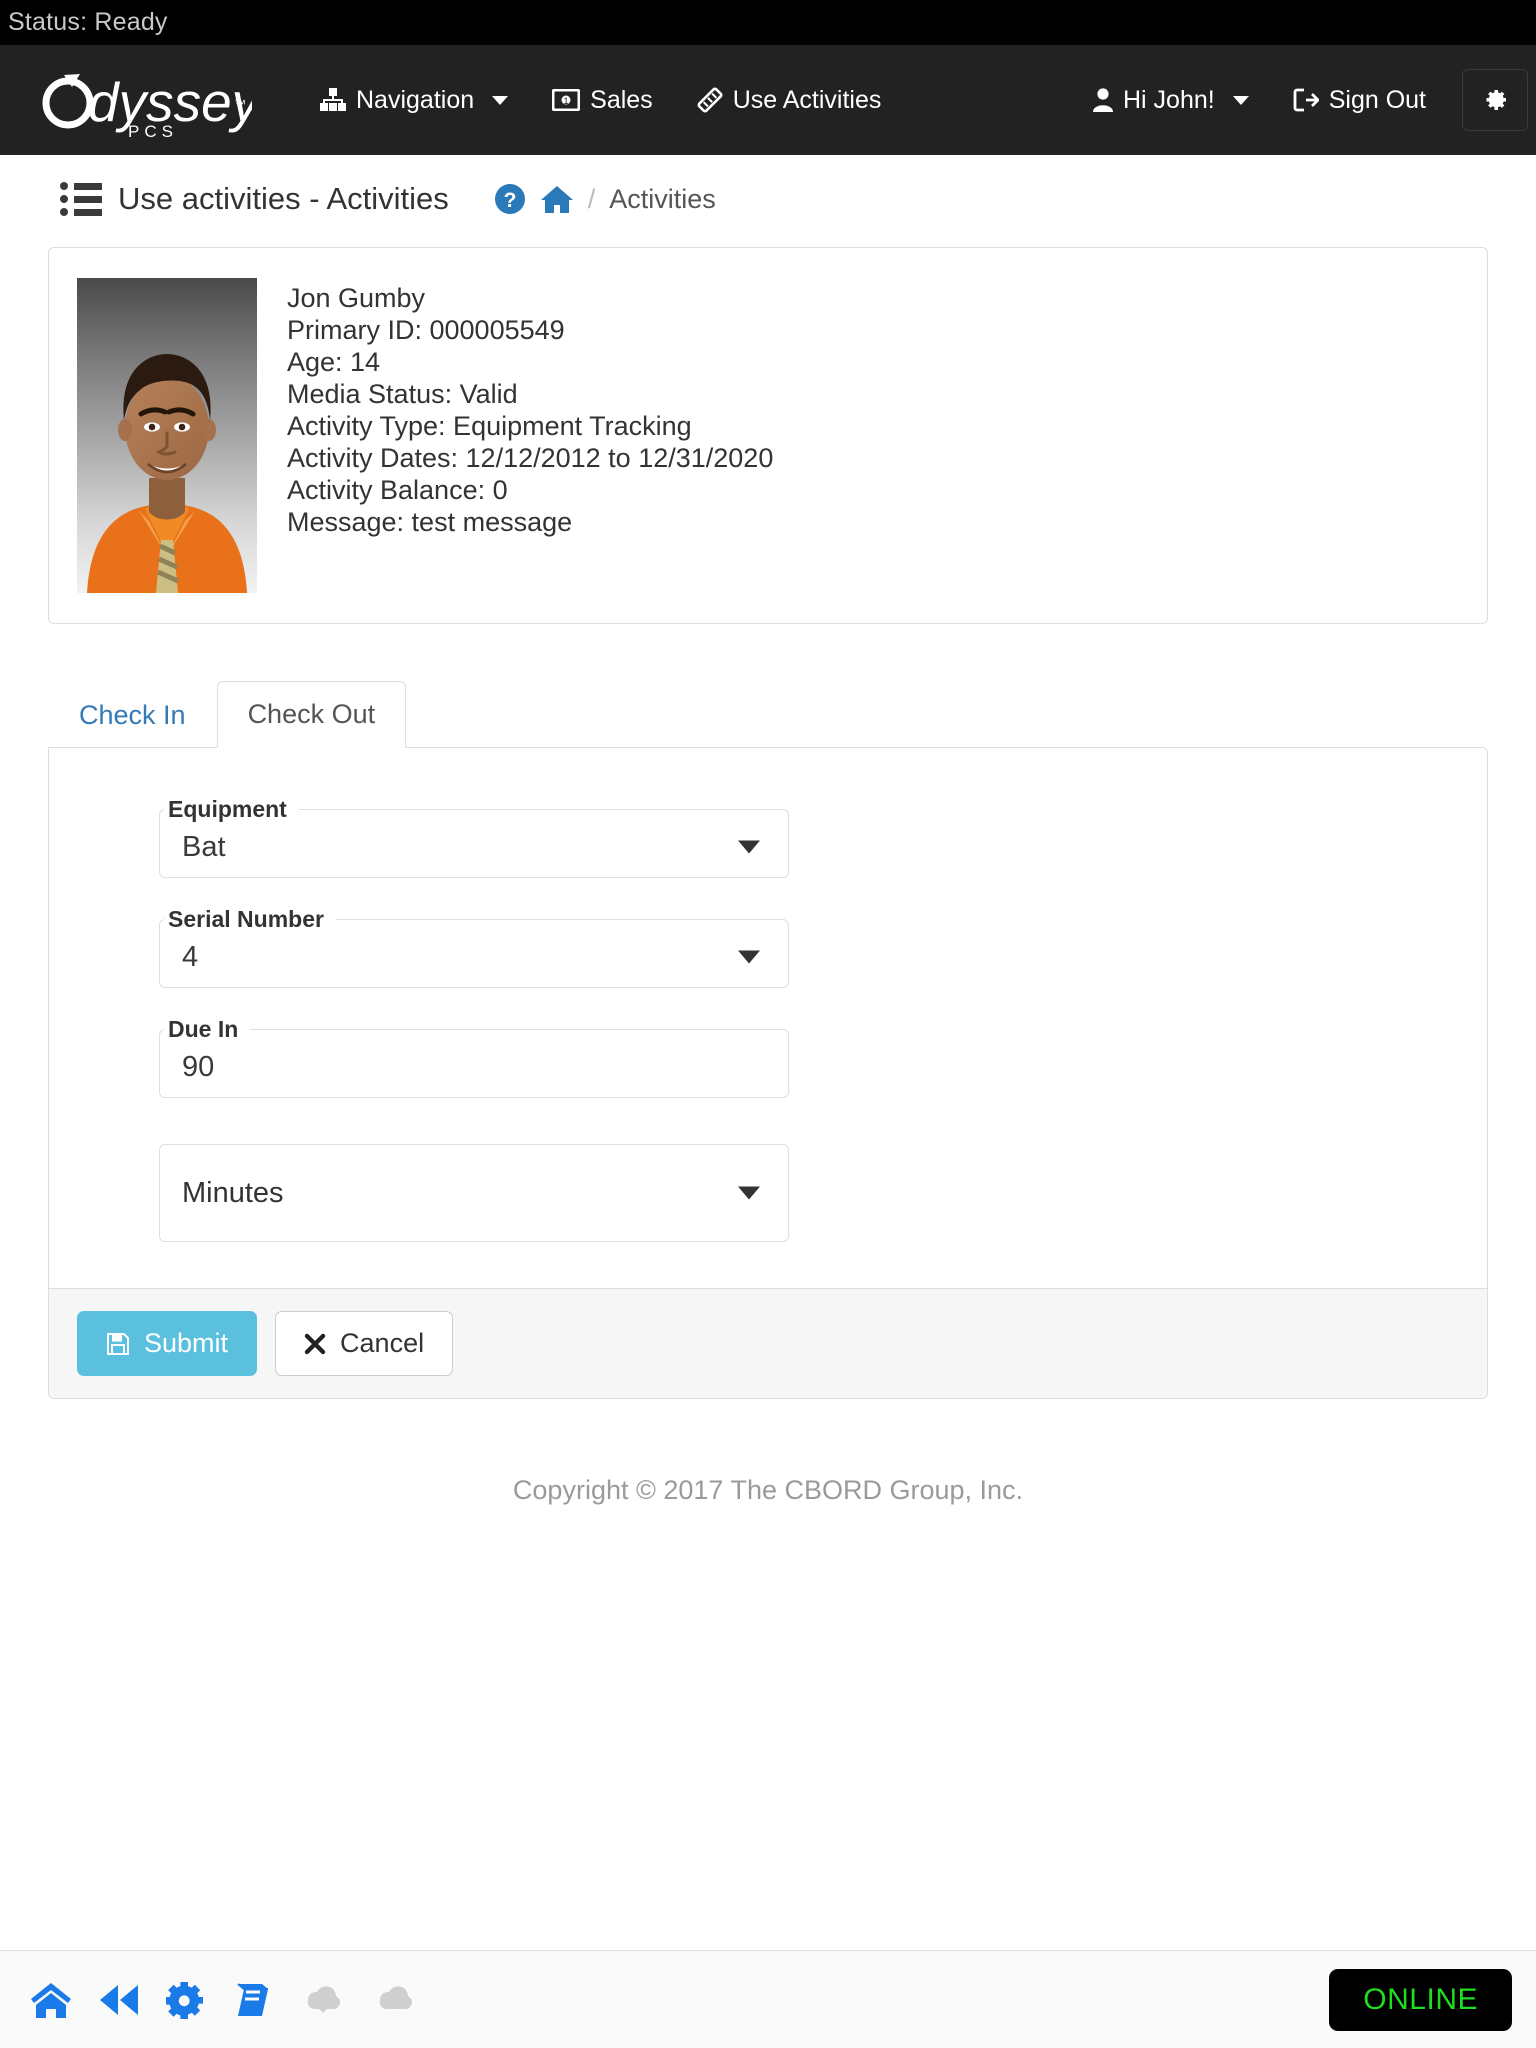  What do you see at coordinates (323, 2000) in the screenshot?
I see `cloud-download-icon` at bounding box center [323, 2000].